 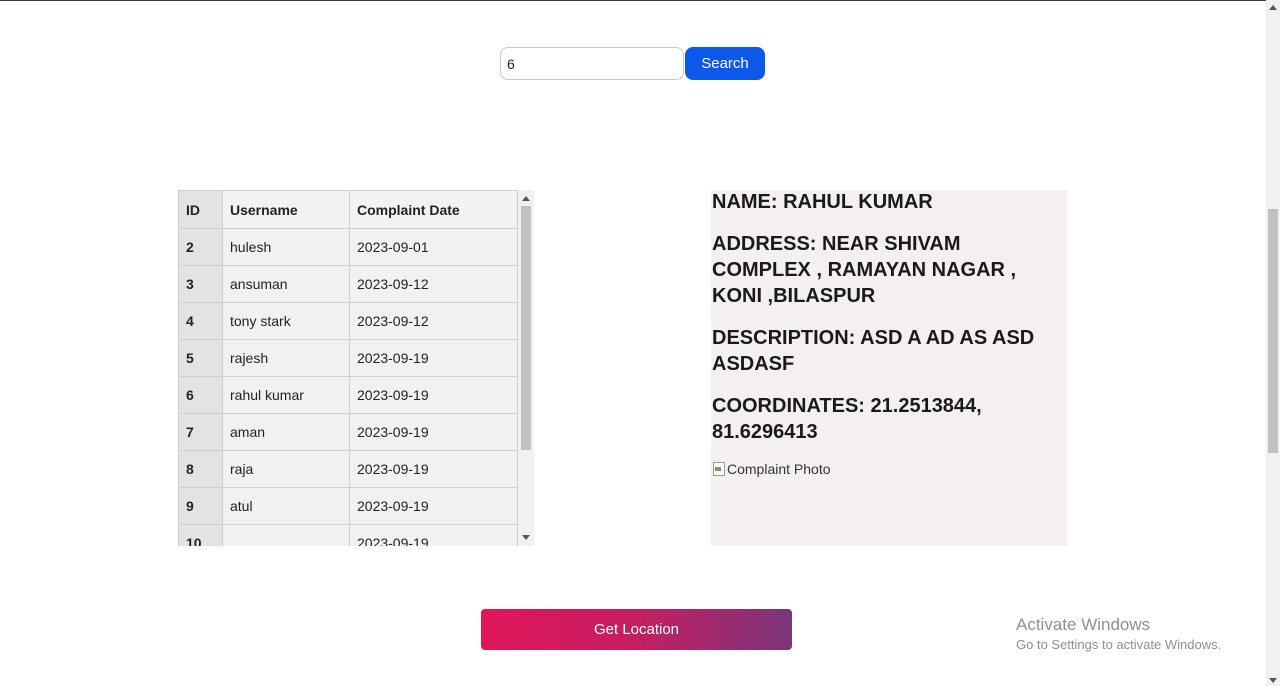 What do you see at coordinates (200, 209) in the screenshot?
I see `column-header-id: ID` at bounding box center [200, 209].